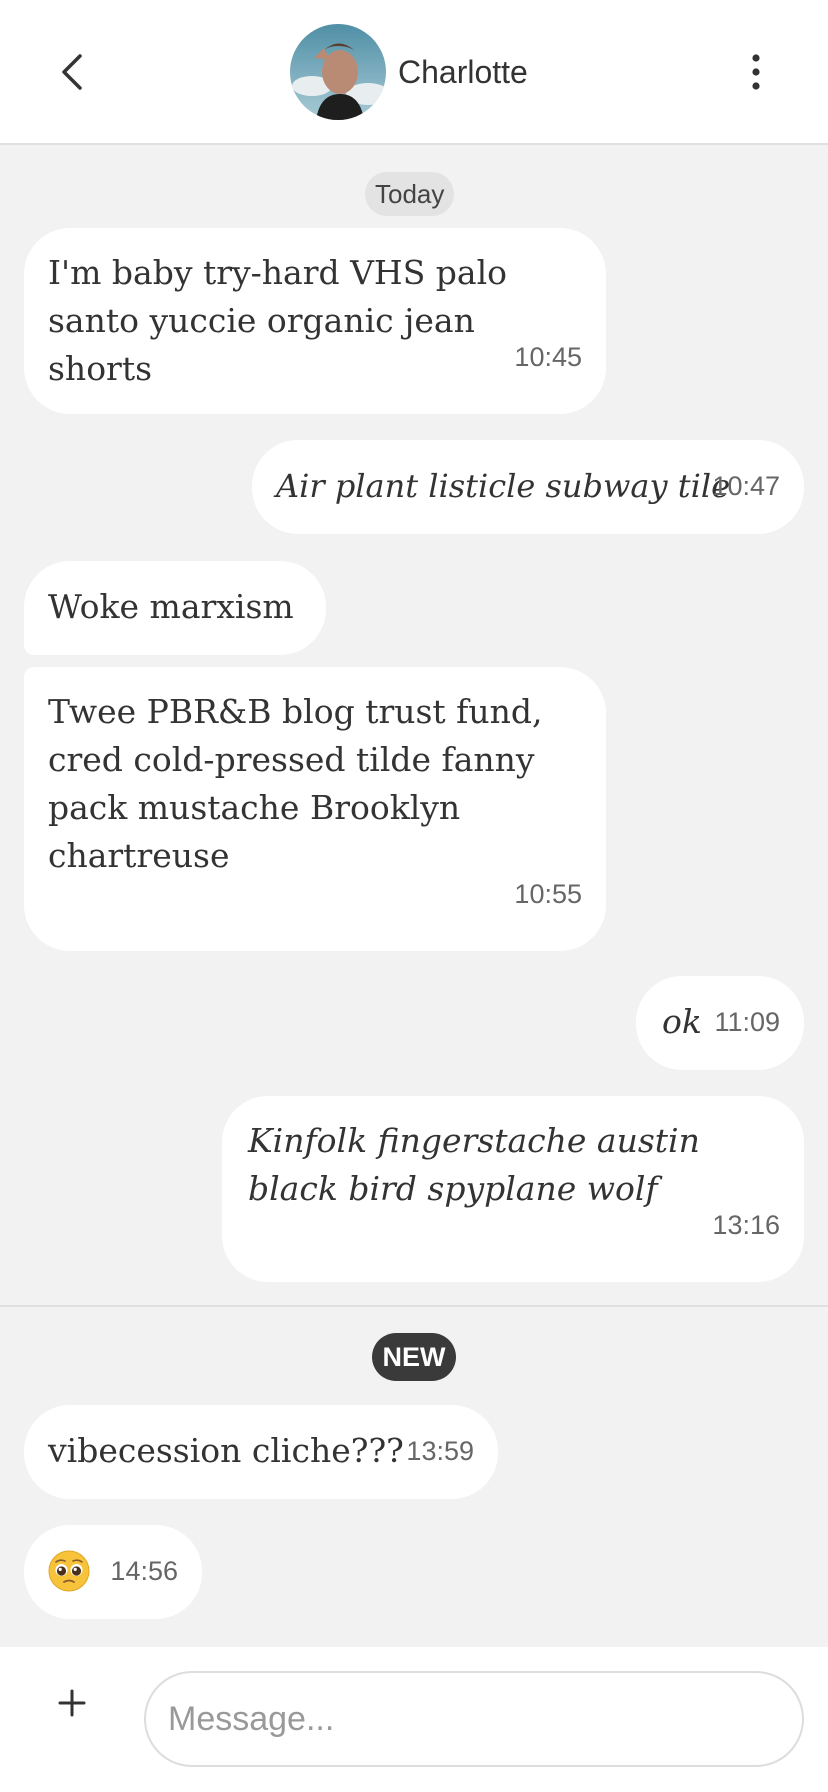  What do you see at coordinates (171, 606) in the screenshot?
I see `message-text: Woke marxism` at bounding box center [171, 606].